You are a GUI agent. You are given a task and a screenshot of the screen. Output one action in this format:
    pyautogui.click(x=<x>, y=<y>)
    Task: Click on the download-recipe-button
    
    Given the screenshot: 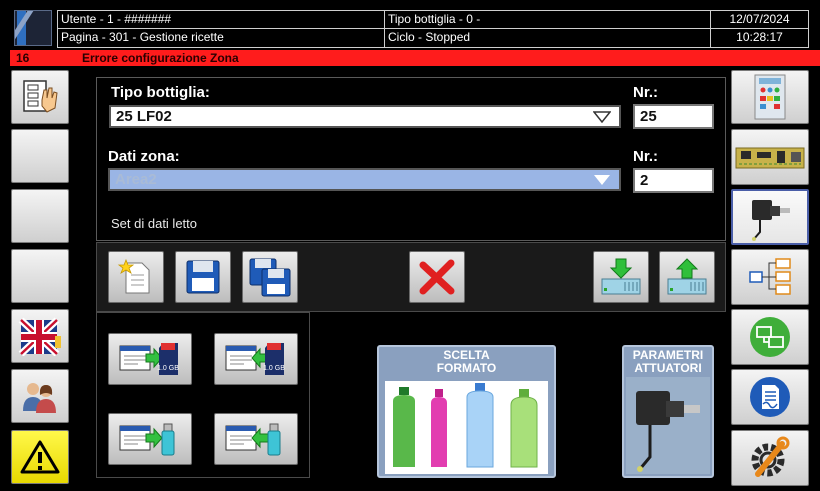 What is the action you would take?
    pyautogui.click(x=621, y=277)
    